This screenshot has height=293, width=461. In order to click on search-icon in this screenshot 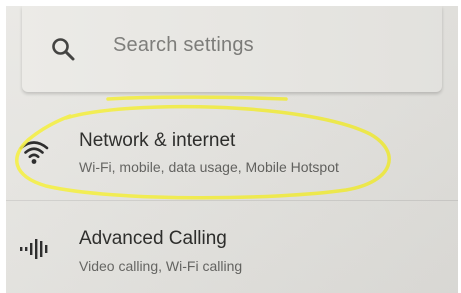, I will do `click(63, 49)`.